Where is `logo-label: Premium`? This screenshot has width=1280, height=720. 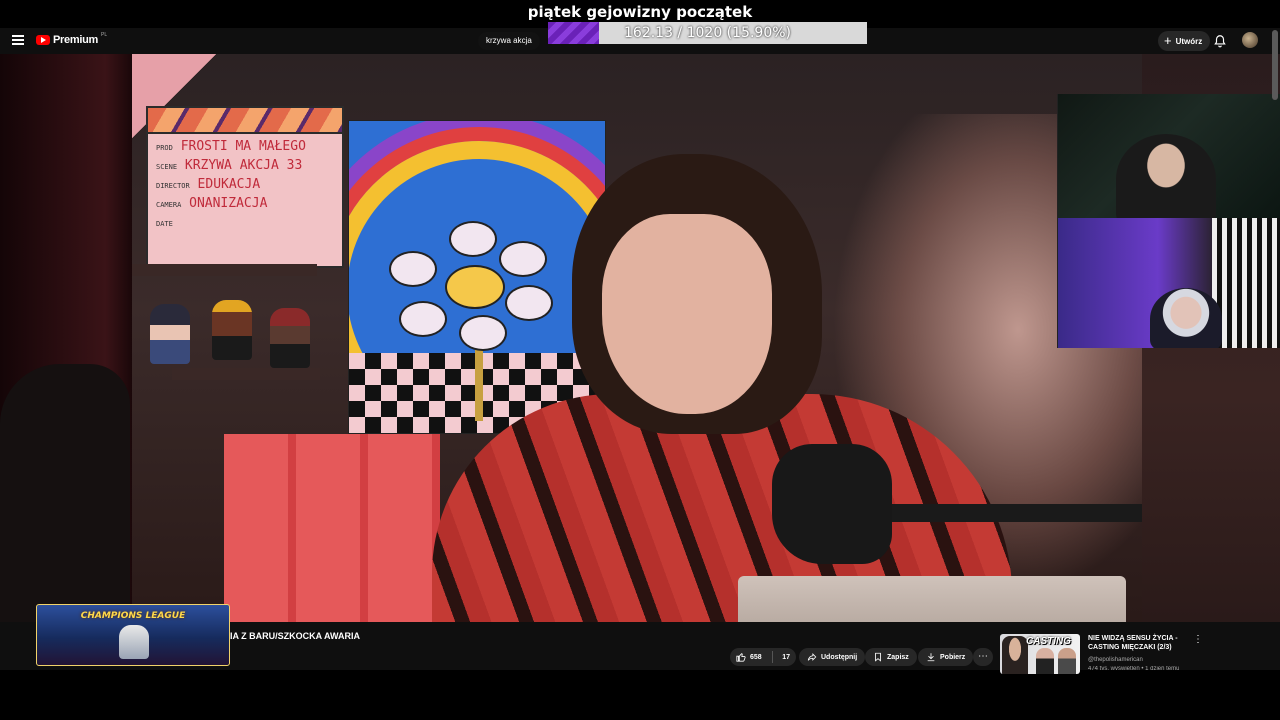
logo-label: Premium is located at coordinates (75, 40).